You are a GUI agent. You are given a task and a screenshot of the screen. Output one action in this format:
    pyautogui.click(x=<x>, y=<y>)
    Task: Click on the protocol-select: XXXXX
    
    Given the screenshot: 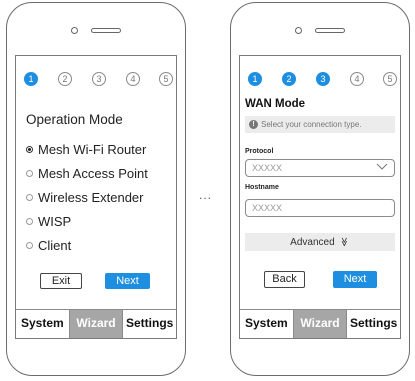 What is the action you would take?
    pyautogui.click(x=320, y=168)
    